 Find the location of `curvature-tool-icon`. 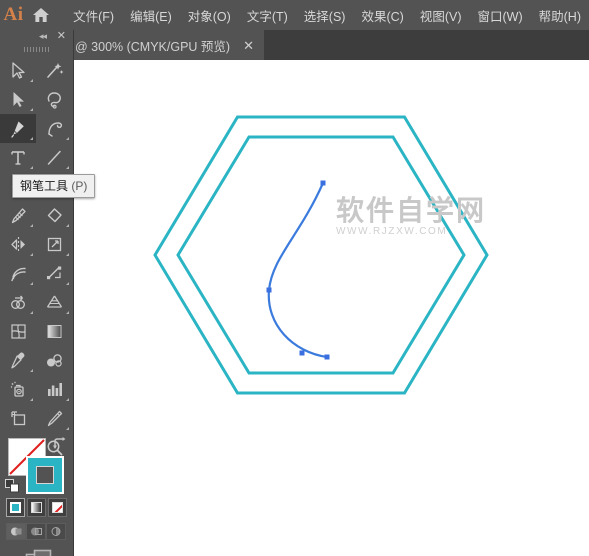

curvature-tool-icon is located at coordinates (54, 129).